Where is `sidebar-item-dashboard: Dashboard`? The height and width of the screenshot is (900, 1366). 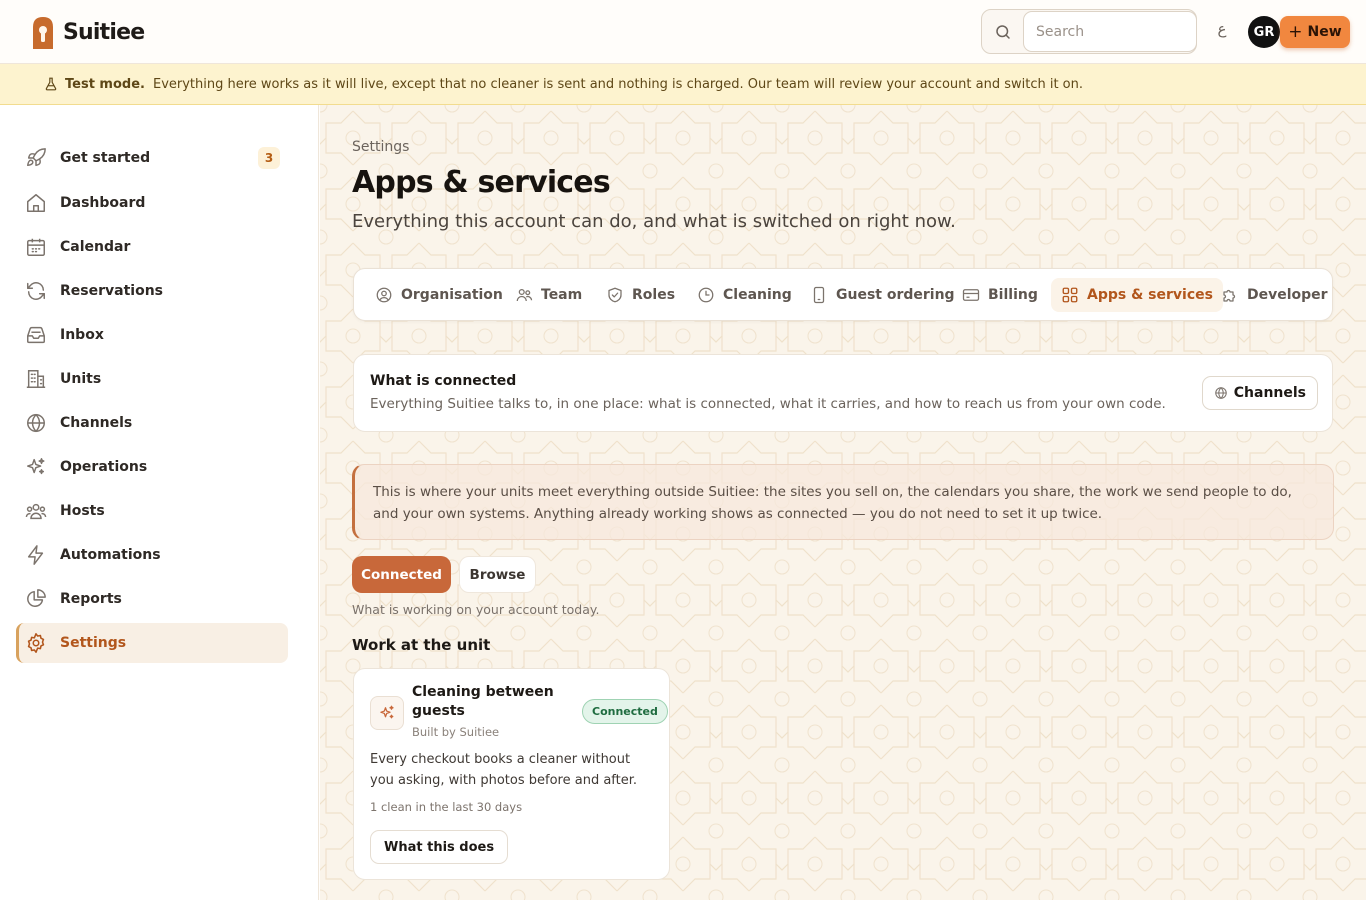
sidebar-item-dashboard: Dashboard is located at coordinates (152, 203).